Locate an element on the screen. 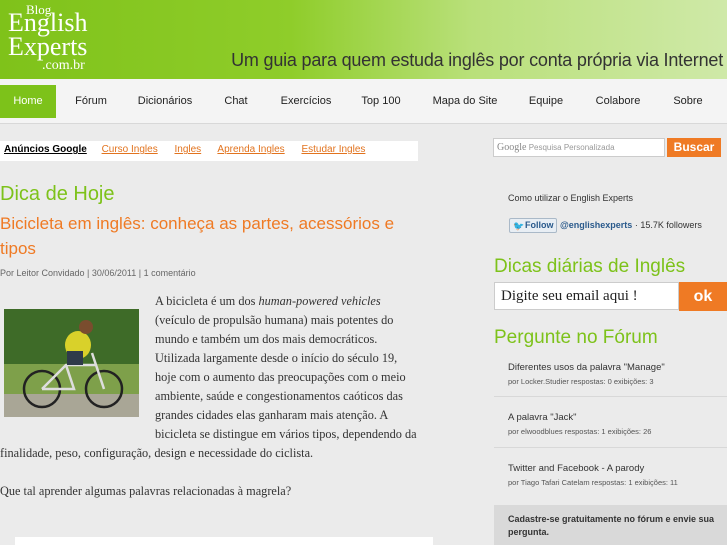 Image resolution: width=727 pixels, height=545 pixels. post-body-italic: human-powered vehicles is located at coordinates (319, 301).